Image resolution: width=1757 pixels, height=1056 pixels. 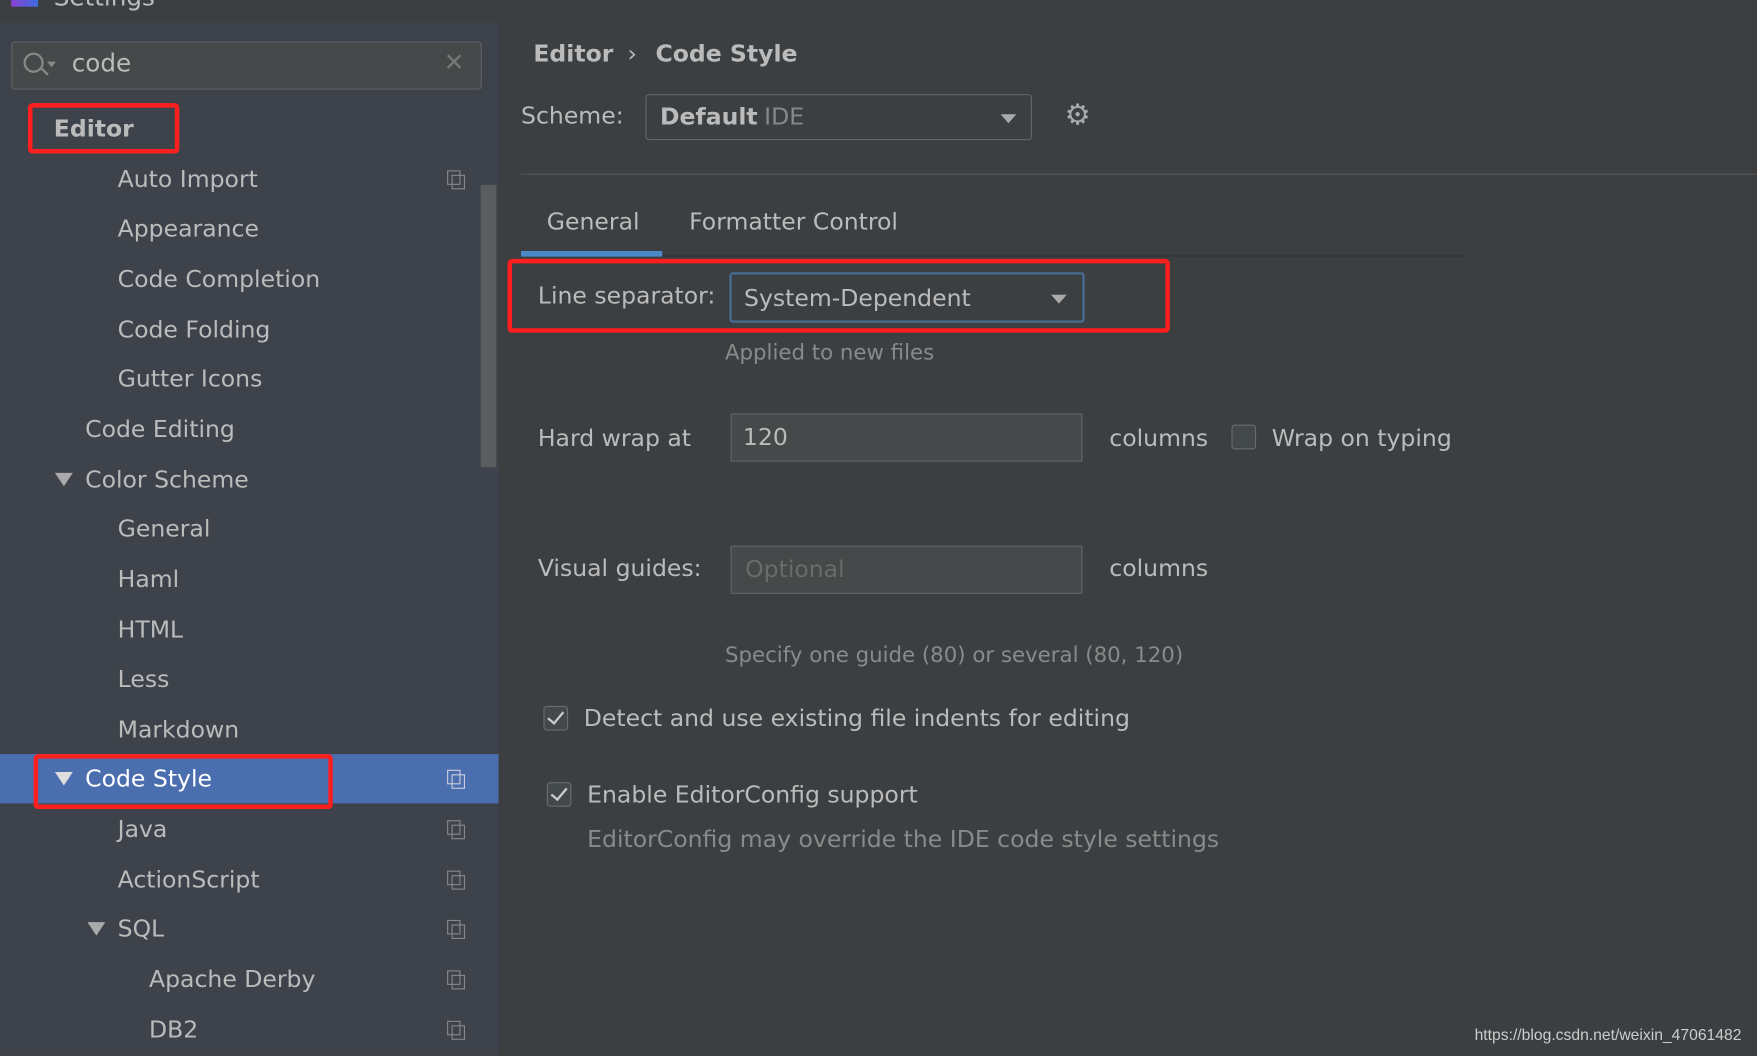 What do you see at coordinates (160, 429) in the screenshot?
I see `sidebar-item-label: Code Editing` at bounding box center [160, 429].